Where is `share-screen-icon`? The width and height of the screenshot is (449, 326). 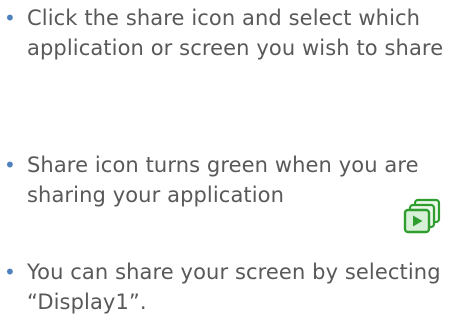
share-screen-icon is located at coordinates (423, 217).